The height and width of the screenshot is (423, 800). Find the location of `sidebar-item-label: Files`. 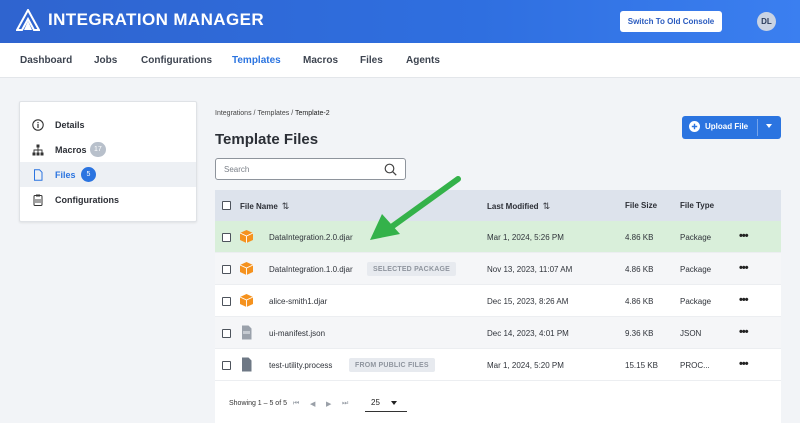

sidebar-item-label: Files is located at coordinates (65, 174).